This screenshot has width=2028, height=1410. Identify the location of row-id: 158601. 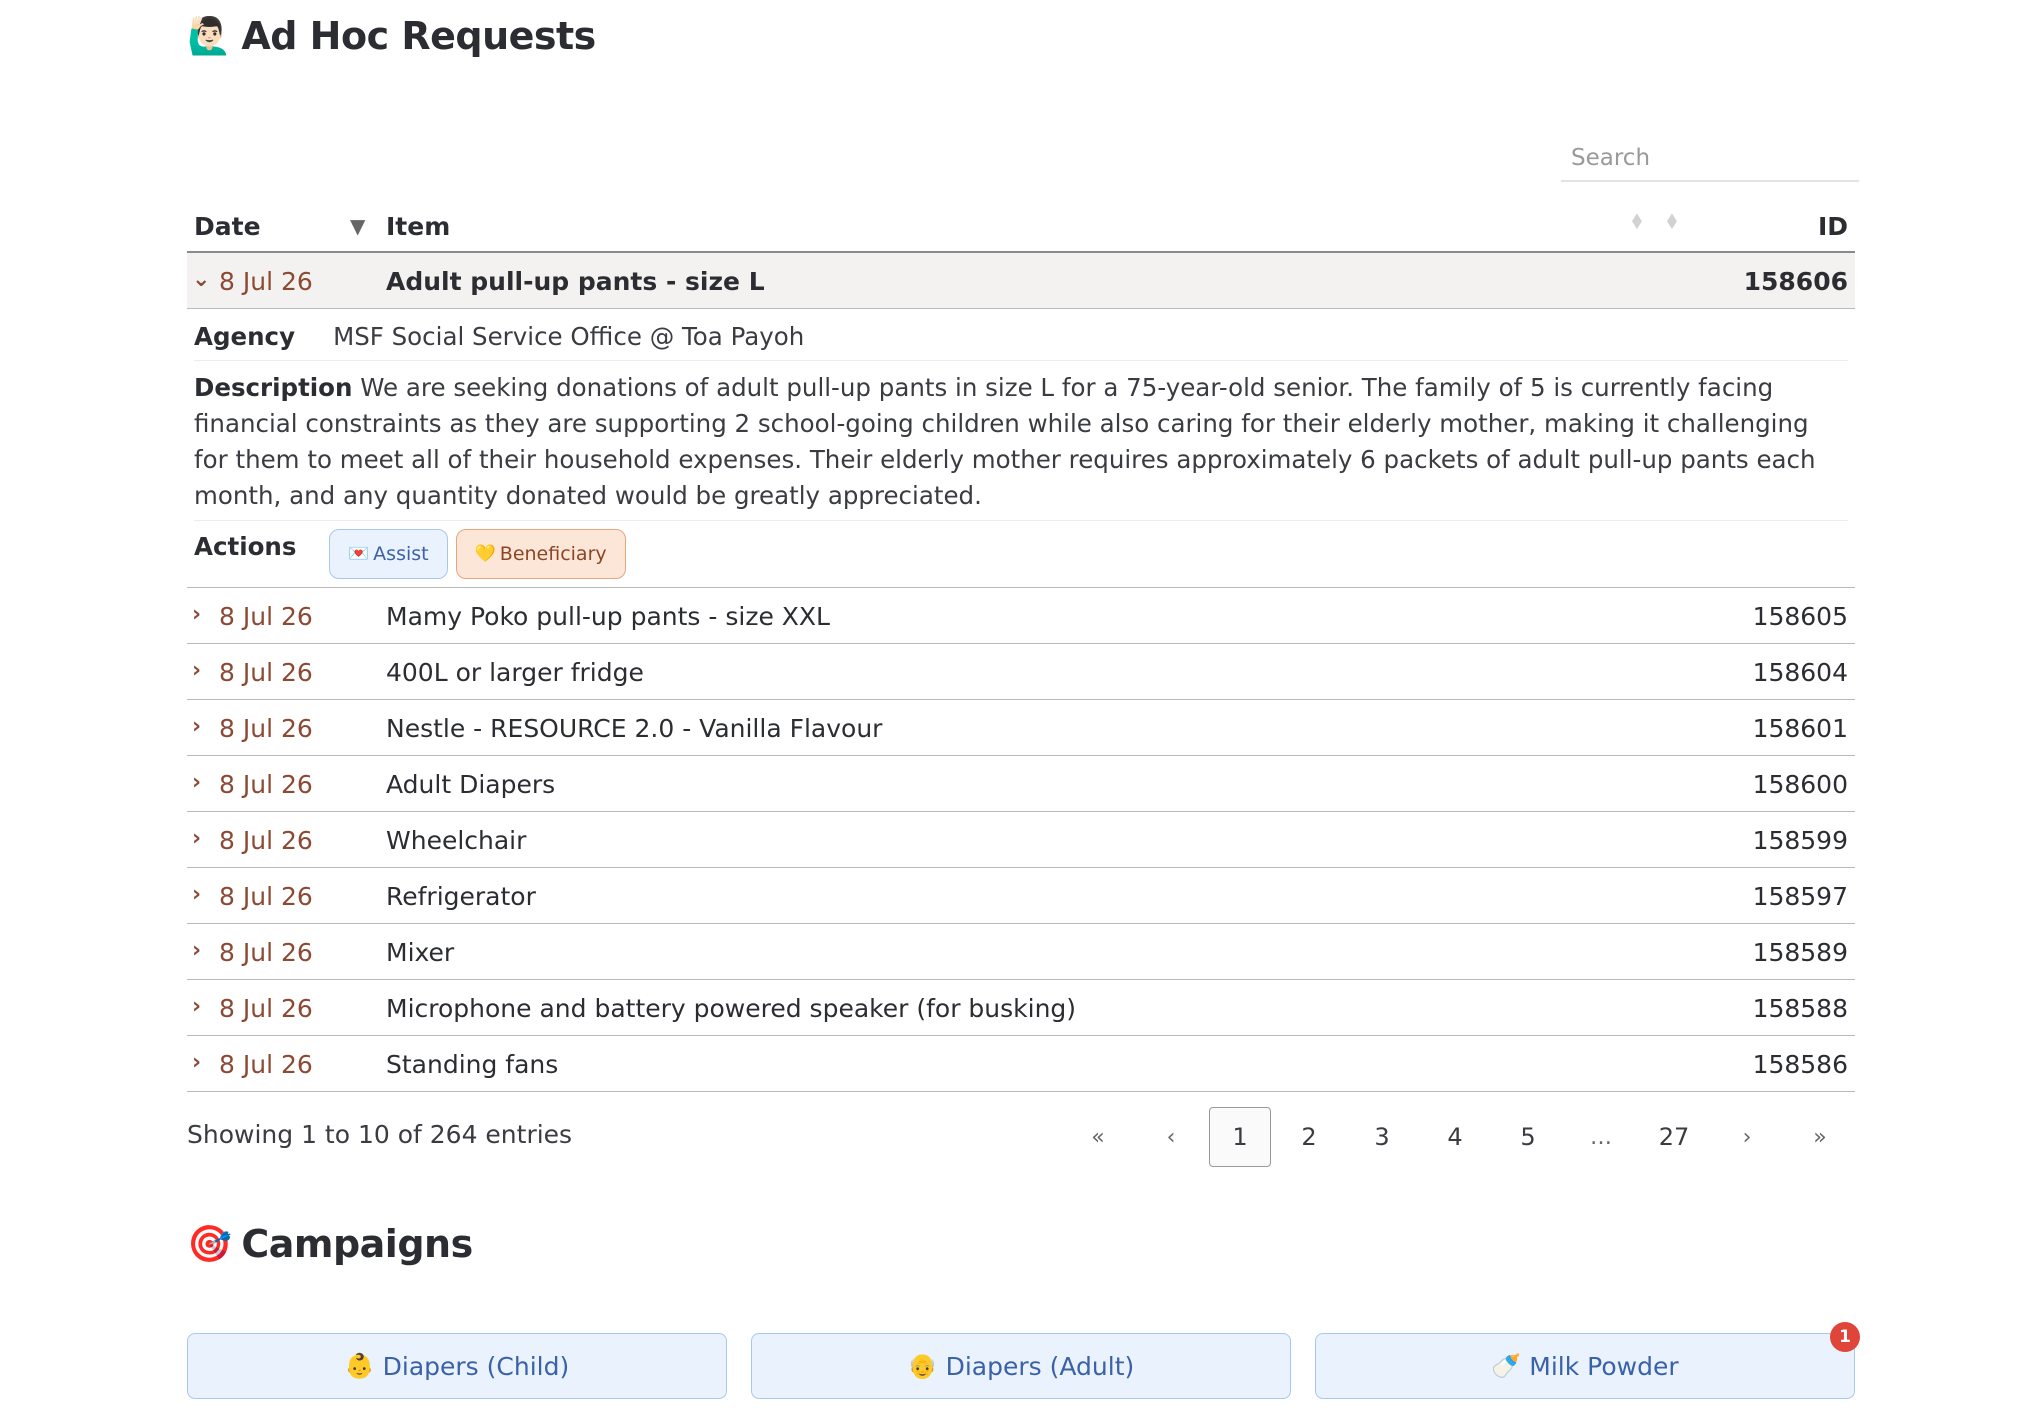
(1800, 728).